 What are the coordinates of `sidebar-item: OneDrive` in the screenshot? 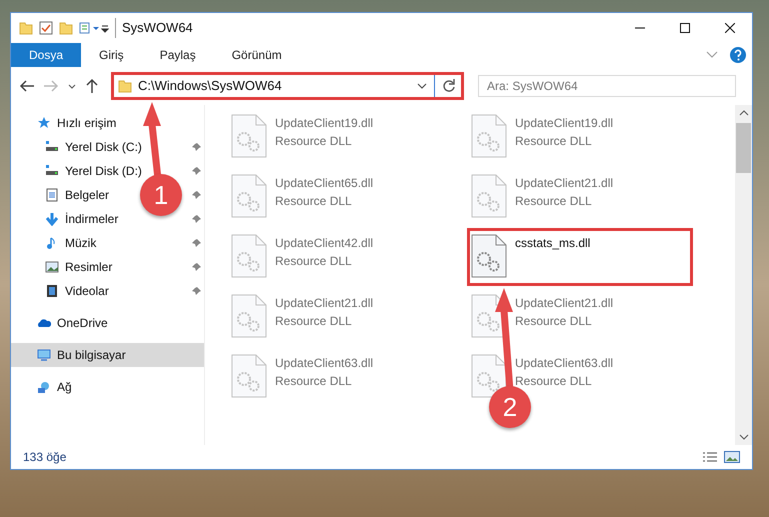 It's located at (62, 323).